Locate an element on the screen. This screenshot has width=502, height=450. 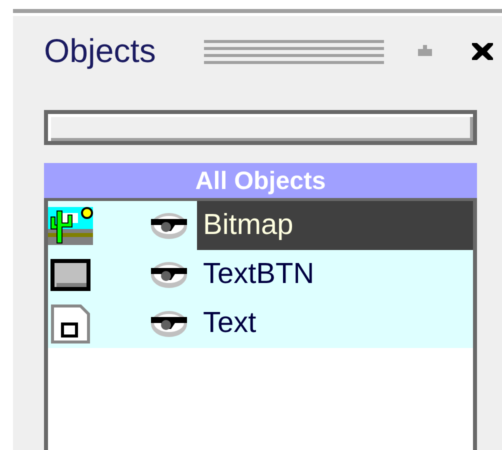
list-header: All Objects is located at coordinates (260, 182).